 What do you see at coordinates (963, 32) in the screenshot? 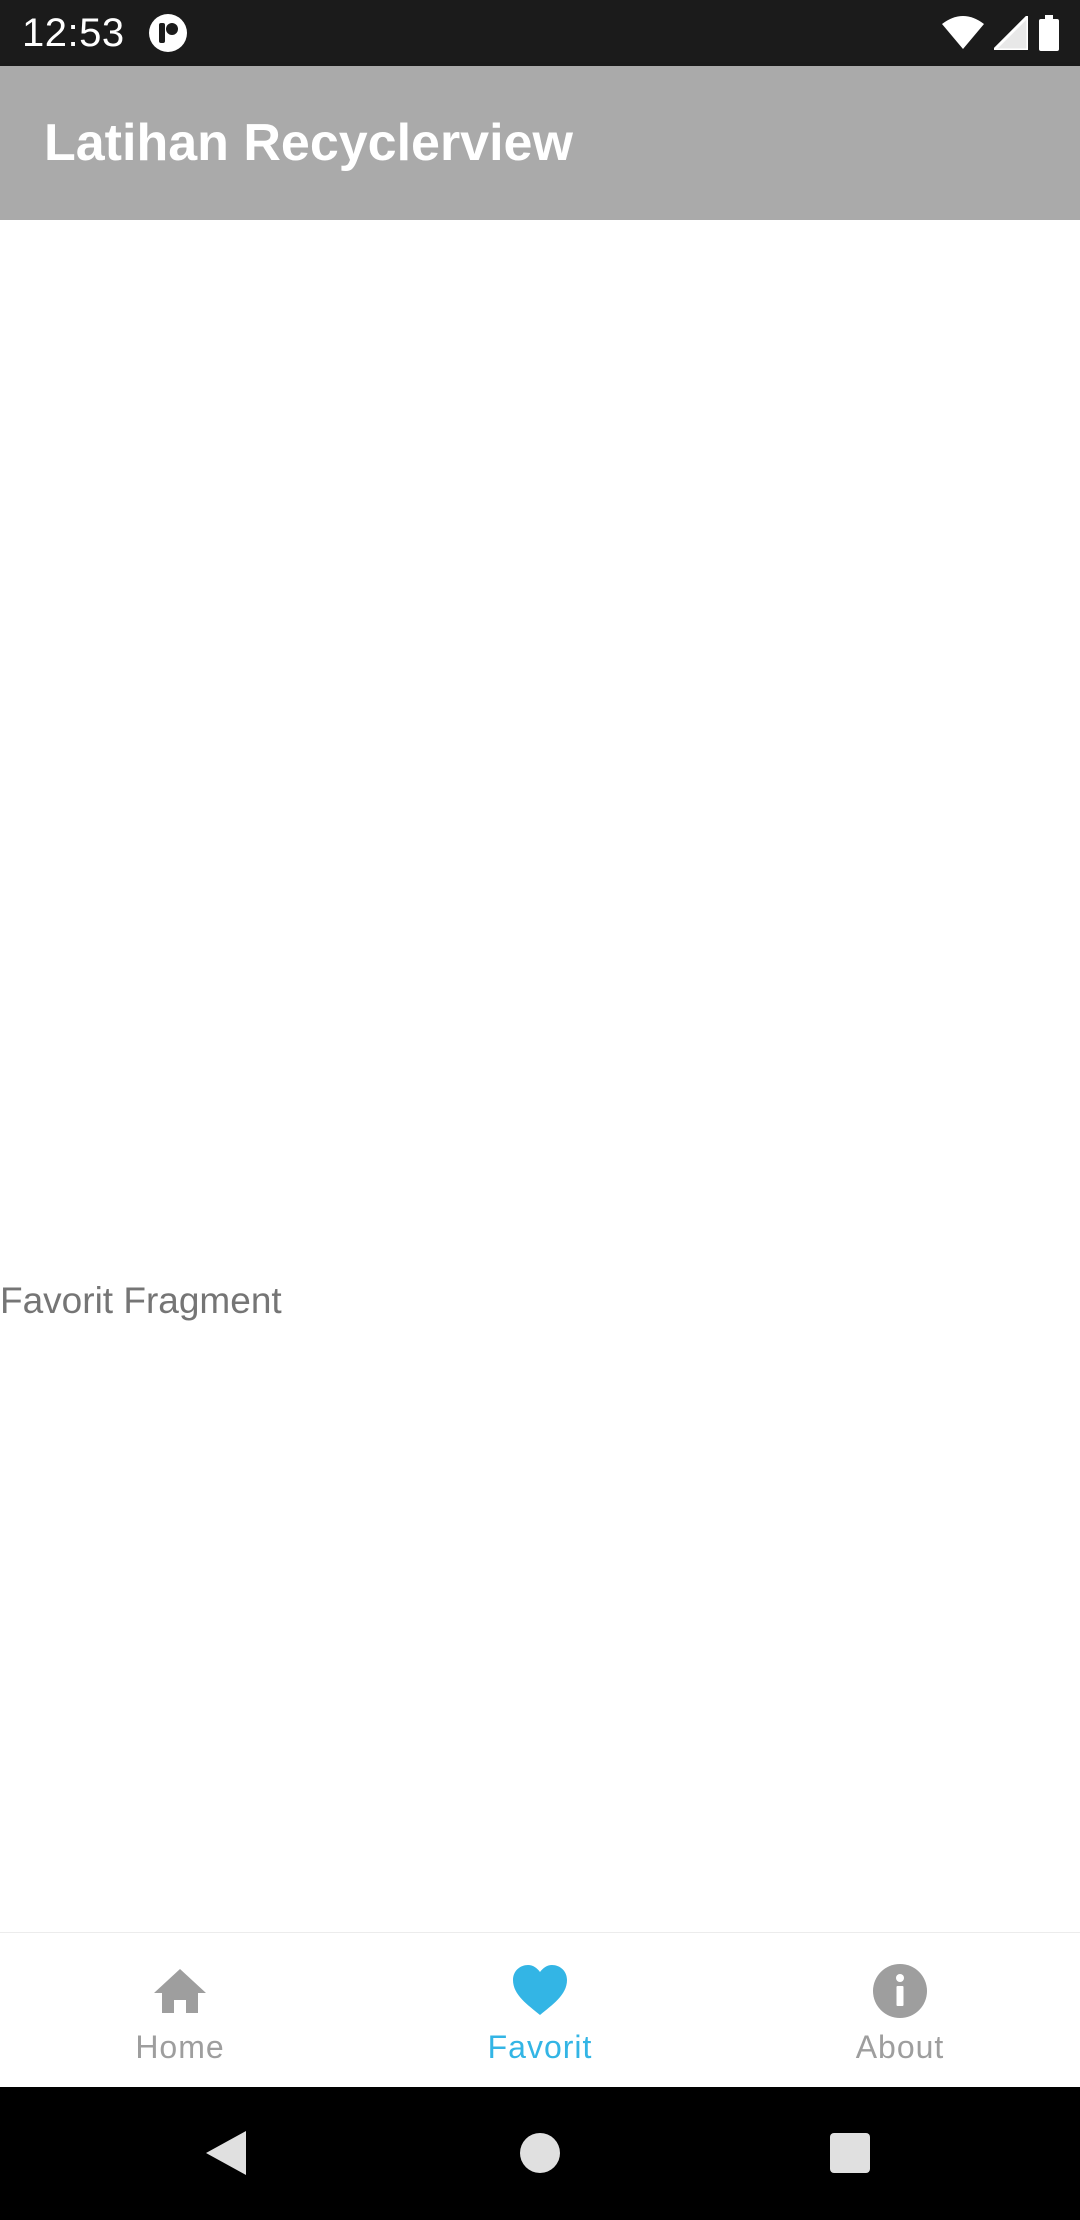
I see `wifi-icon` at bounding box center [963, 32].